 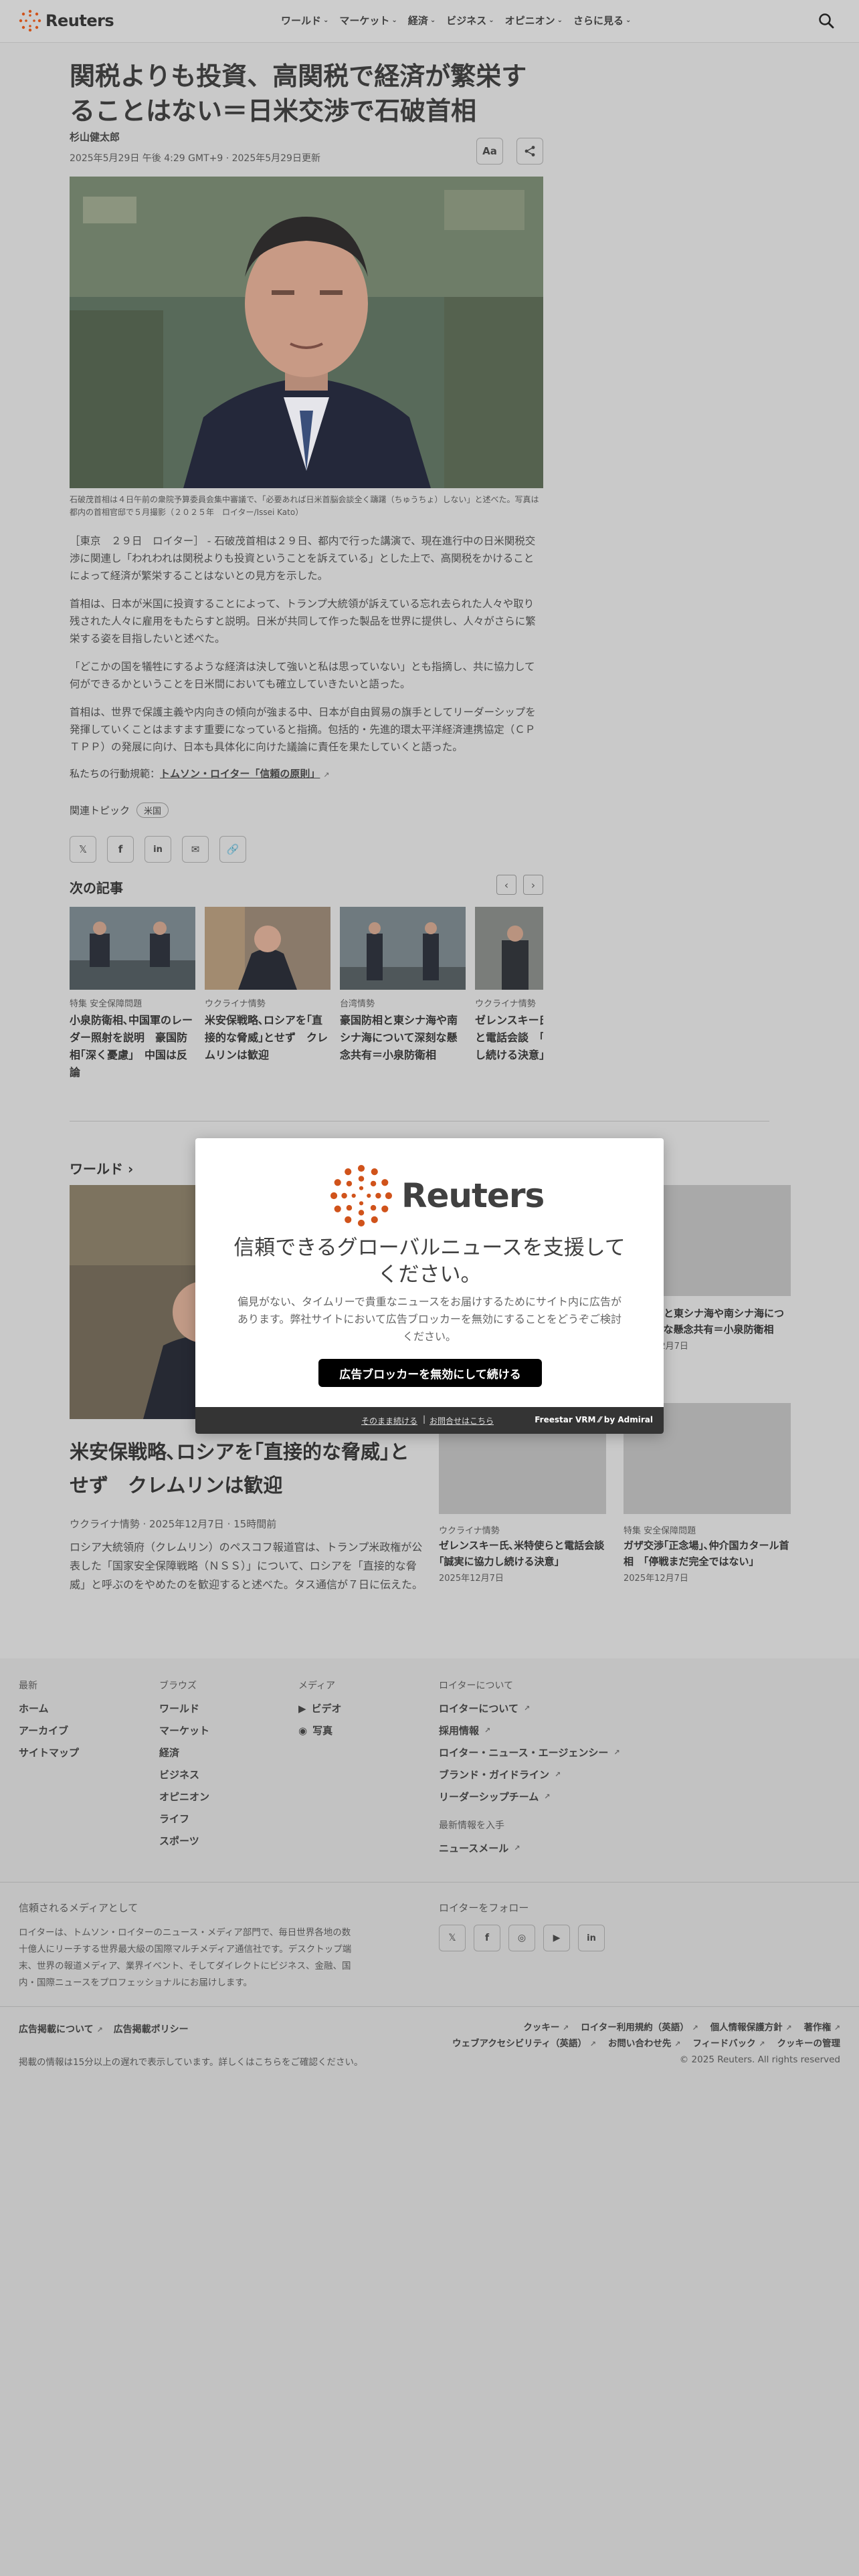 I want to click on legal-link-label: お問い合わせ先, so click(x=639, y=2043).